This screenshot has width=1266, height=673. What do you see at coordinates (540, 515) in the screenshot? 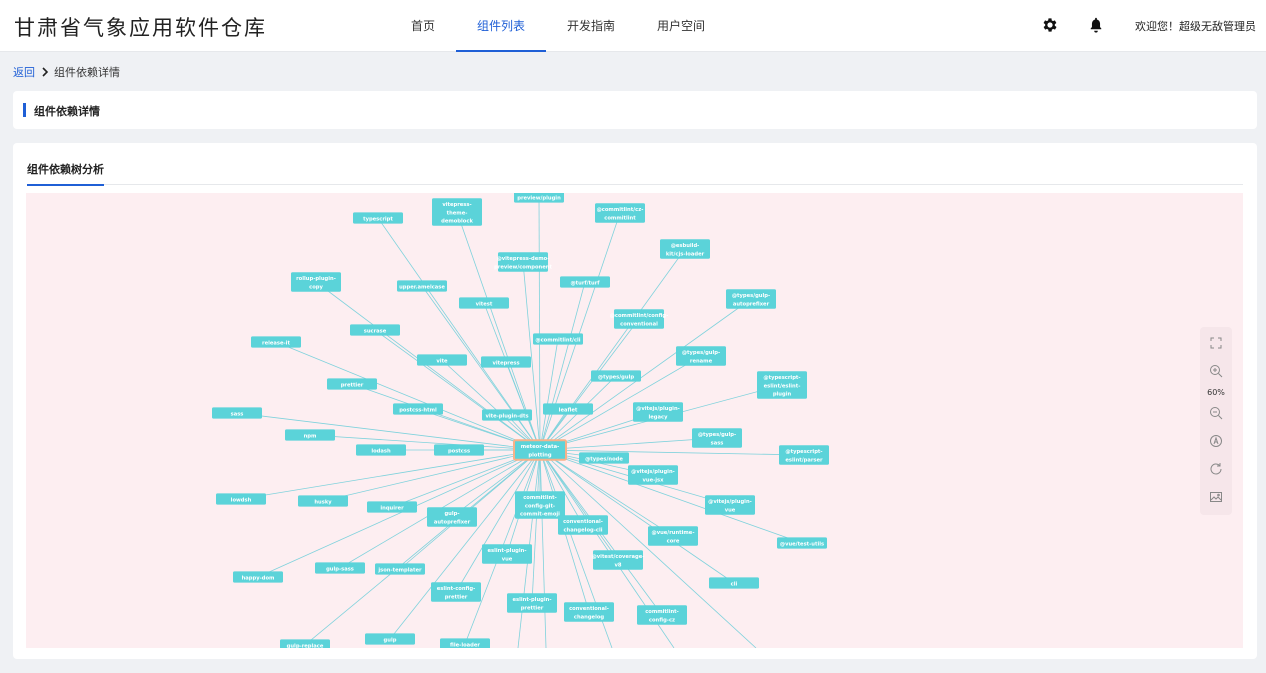
I see `graph-node-label: commit-emoji` at bounding box center [540, 515].